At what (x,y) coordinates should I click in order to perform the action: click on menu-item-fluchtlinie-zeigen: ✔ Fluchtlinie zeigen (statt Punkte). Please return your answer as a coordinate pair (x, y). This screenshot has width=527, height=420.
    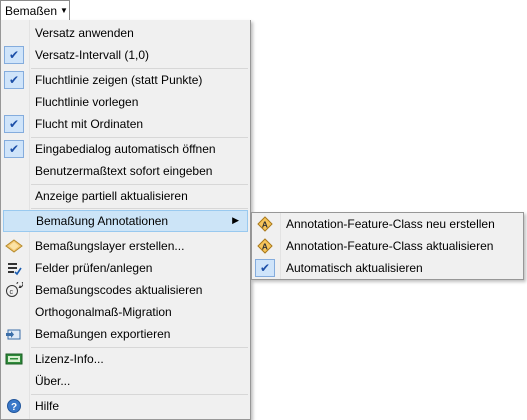
    Looking at the image, I should click on (125, 80).